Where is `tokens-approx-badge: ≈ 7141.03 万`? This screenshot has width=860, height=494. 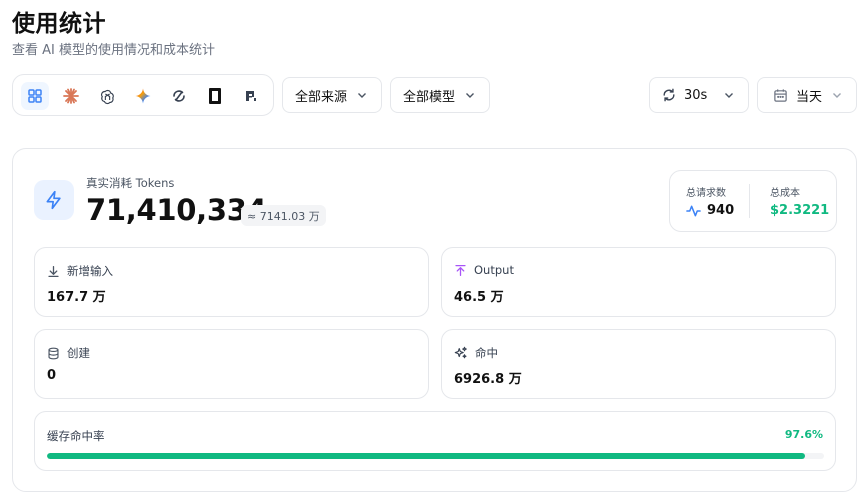
tokens-approx-badge: ≈ 7141.03 万 is located at coordinates (283, 215).